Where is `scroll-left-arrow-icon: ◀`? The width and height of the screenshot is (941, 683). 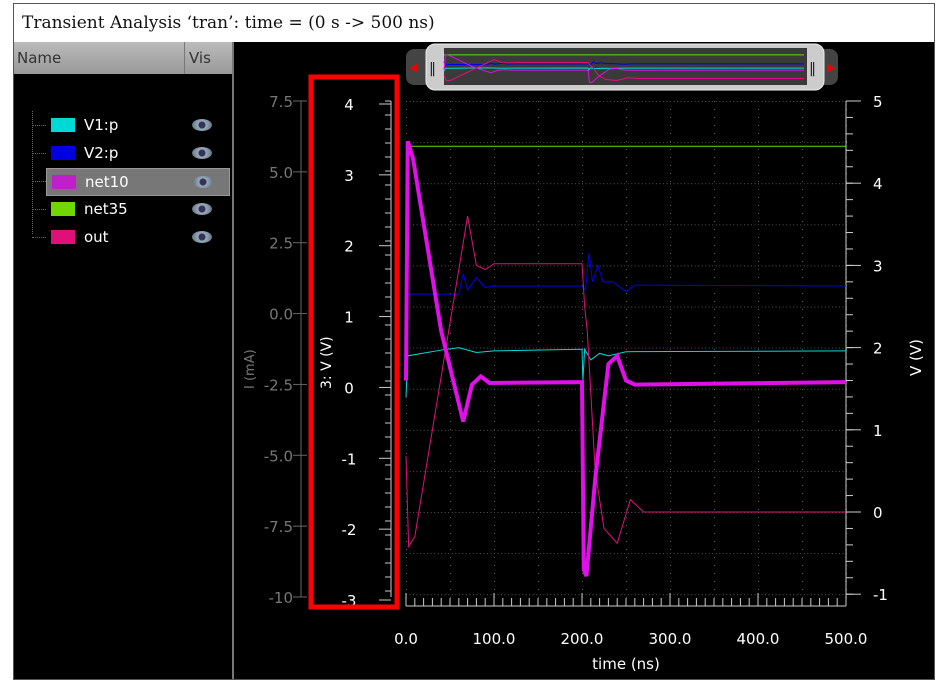 scroll-left-arrow-icon: ◀ is located at coordinates (413, 67).